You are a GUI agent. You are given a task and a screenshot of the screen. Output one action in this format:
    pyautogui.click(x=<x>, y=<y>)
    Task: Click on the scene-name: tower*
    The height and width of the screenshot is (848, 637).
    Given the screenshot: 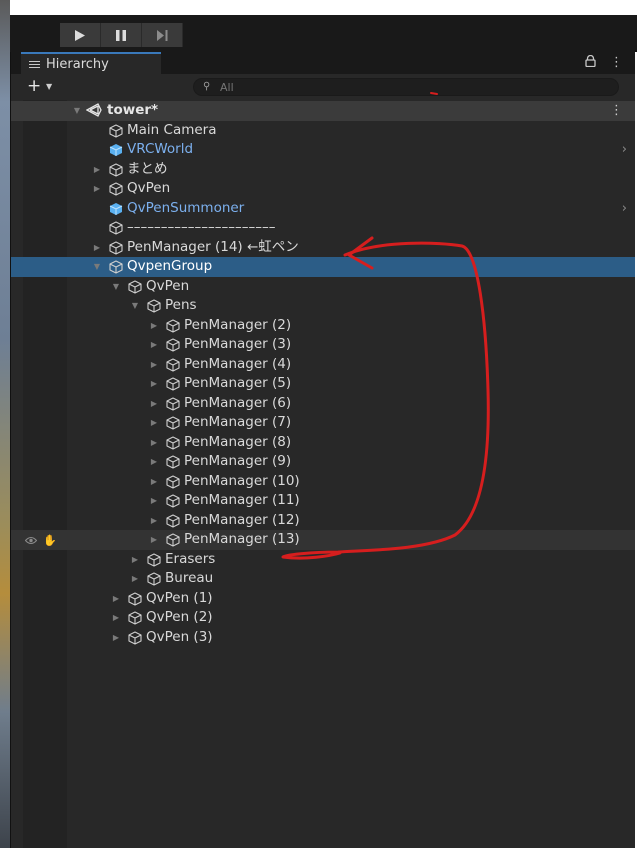 What is the action you would take?
    pyautogui.click(x=133, y=110)
    